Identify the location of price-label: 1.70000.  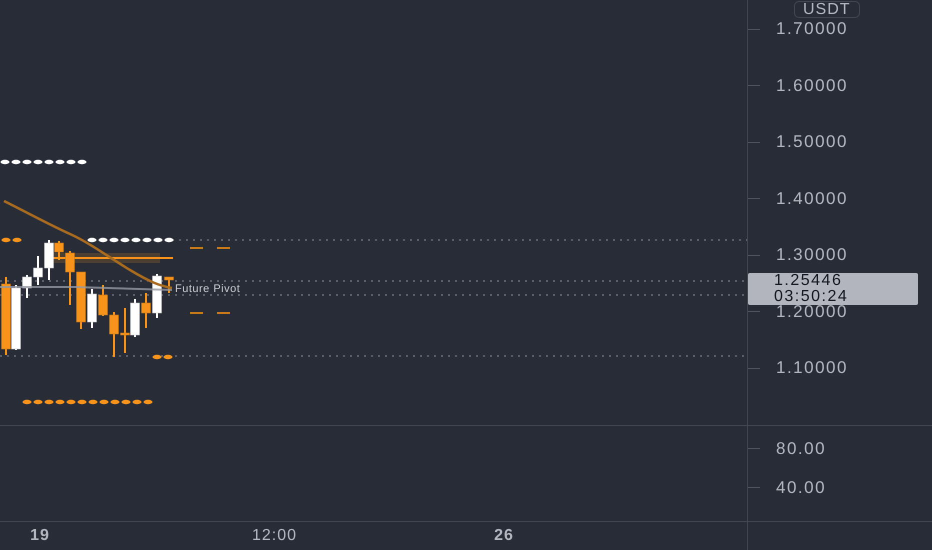
(812, 29).